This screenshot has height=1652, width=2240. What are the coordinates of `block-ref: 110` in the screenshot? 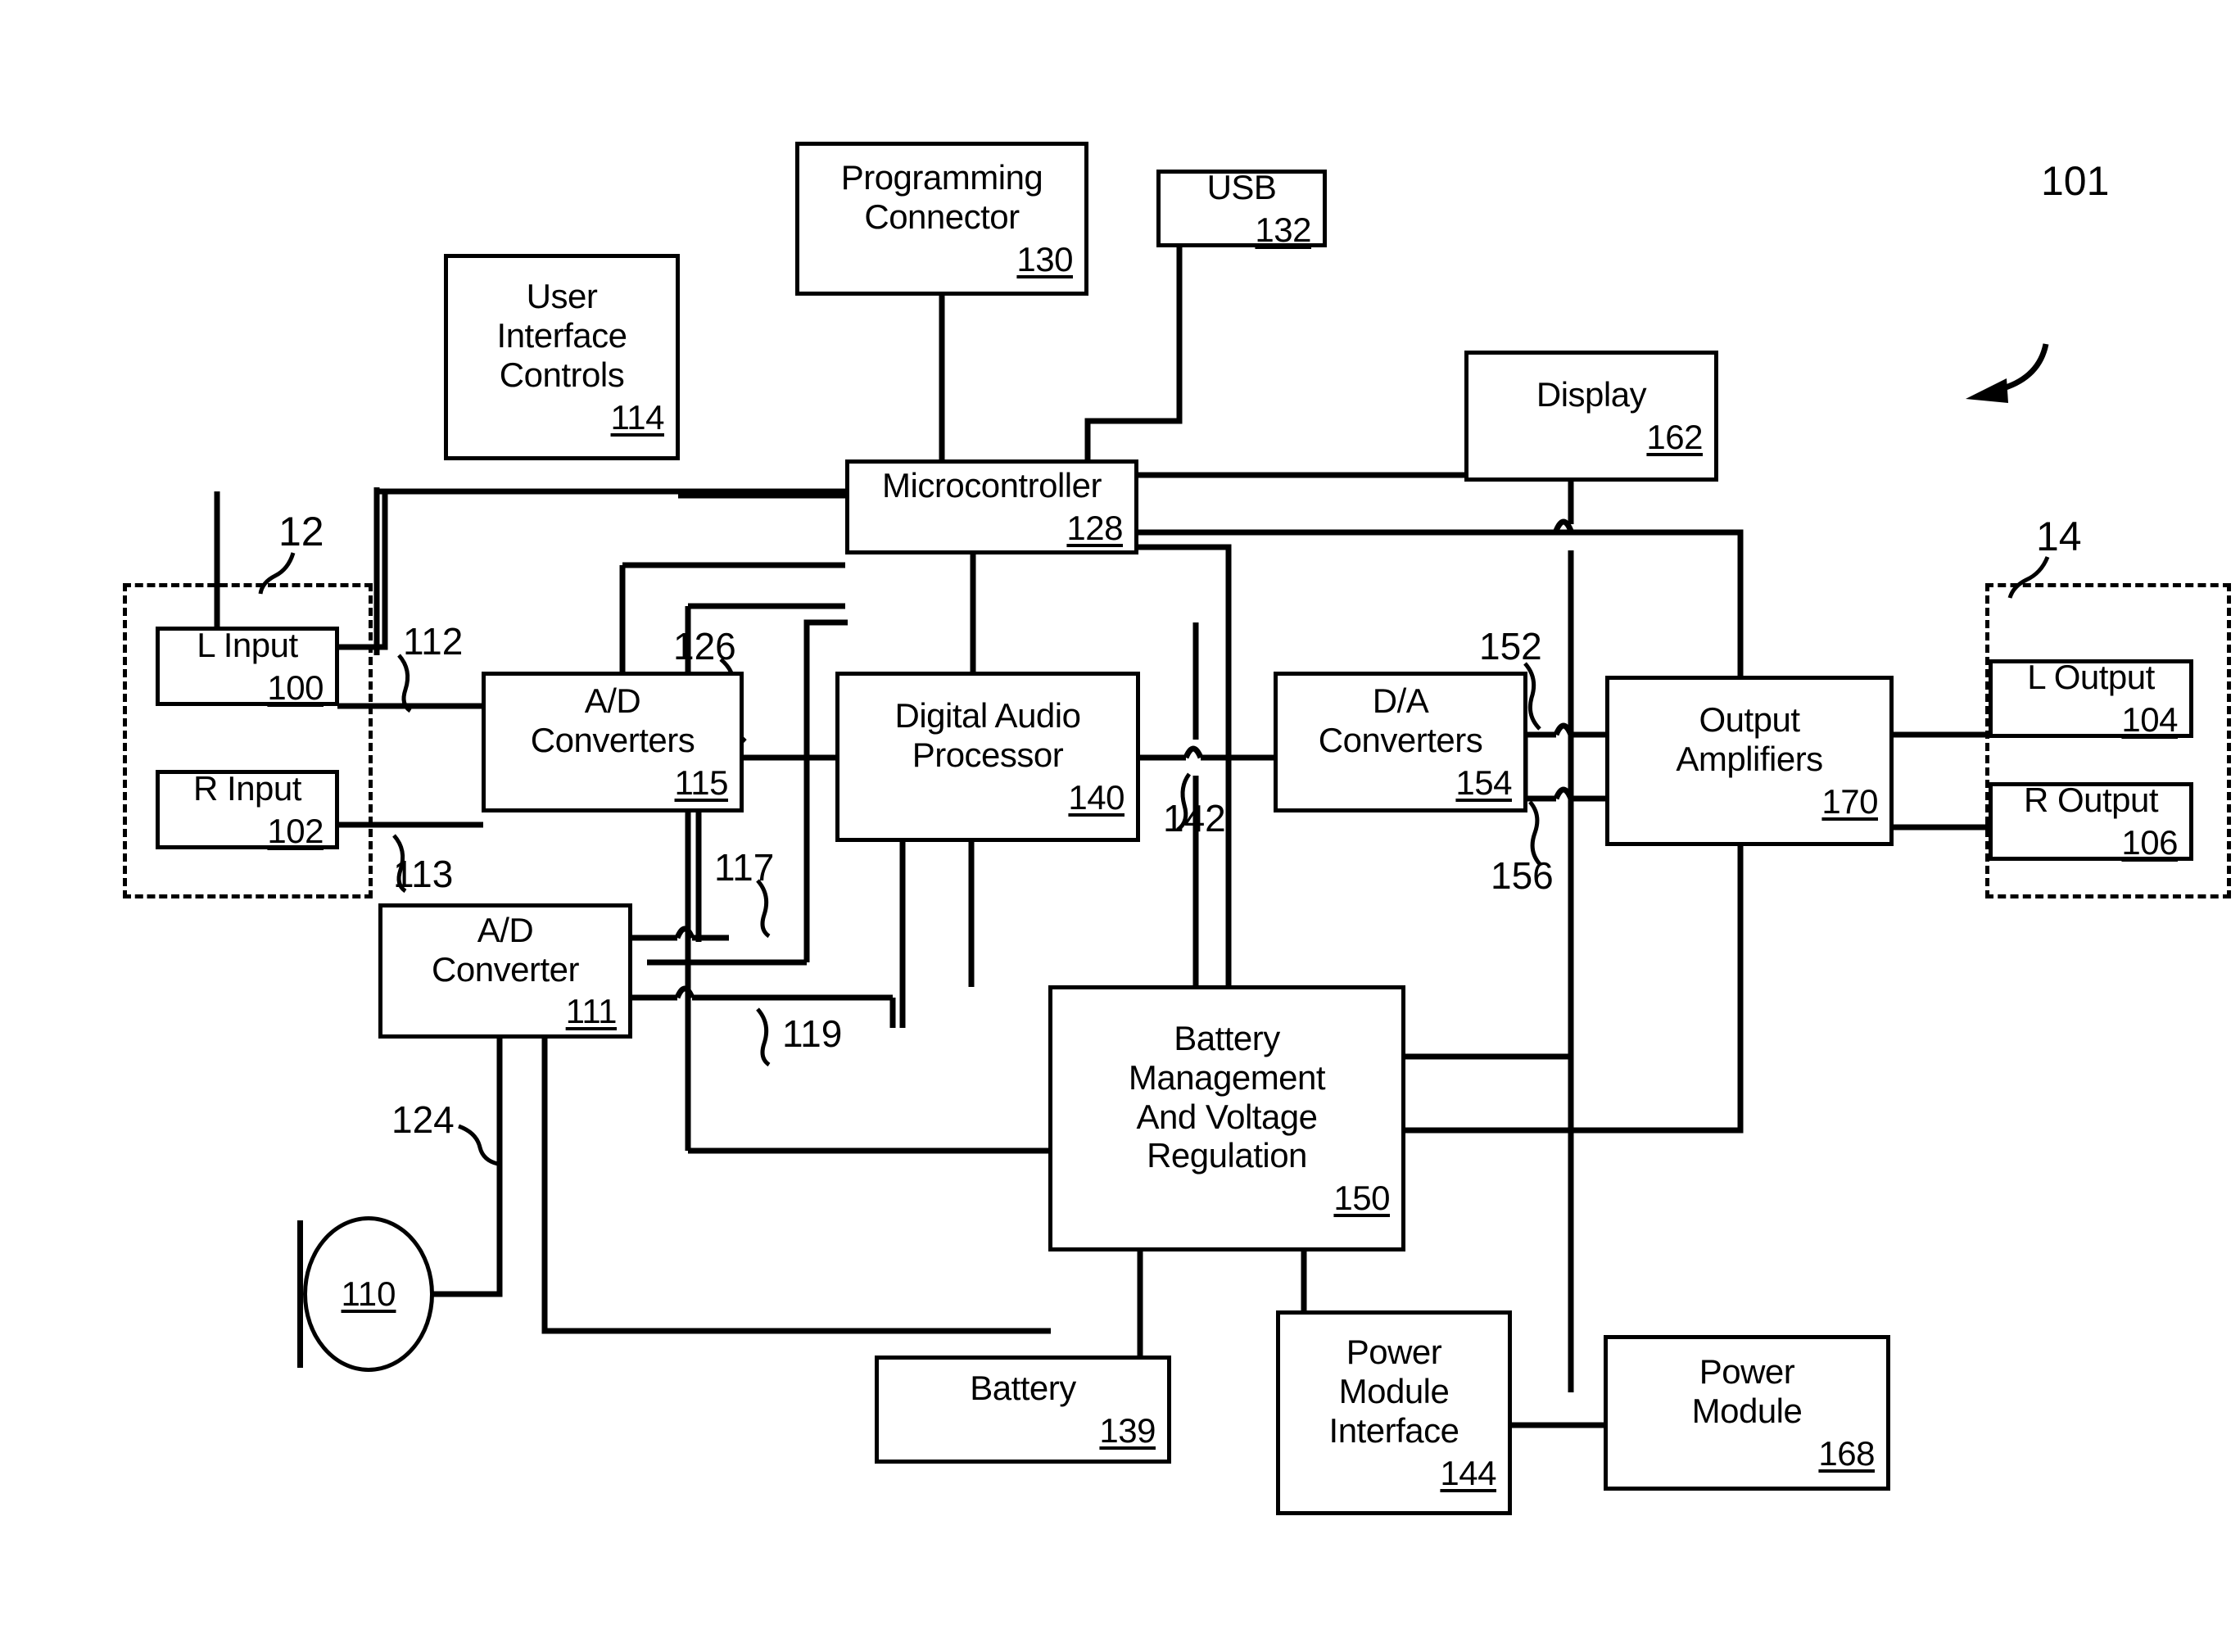 It's located at (368, 1293).